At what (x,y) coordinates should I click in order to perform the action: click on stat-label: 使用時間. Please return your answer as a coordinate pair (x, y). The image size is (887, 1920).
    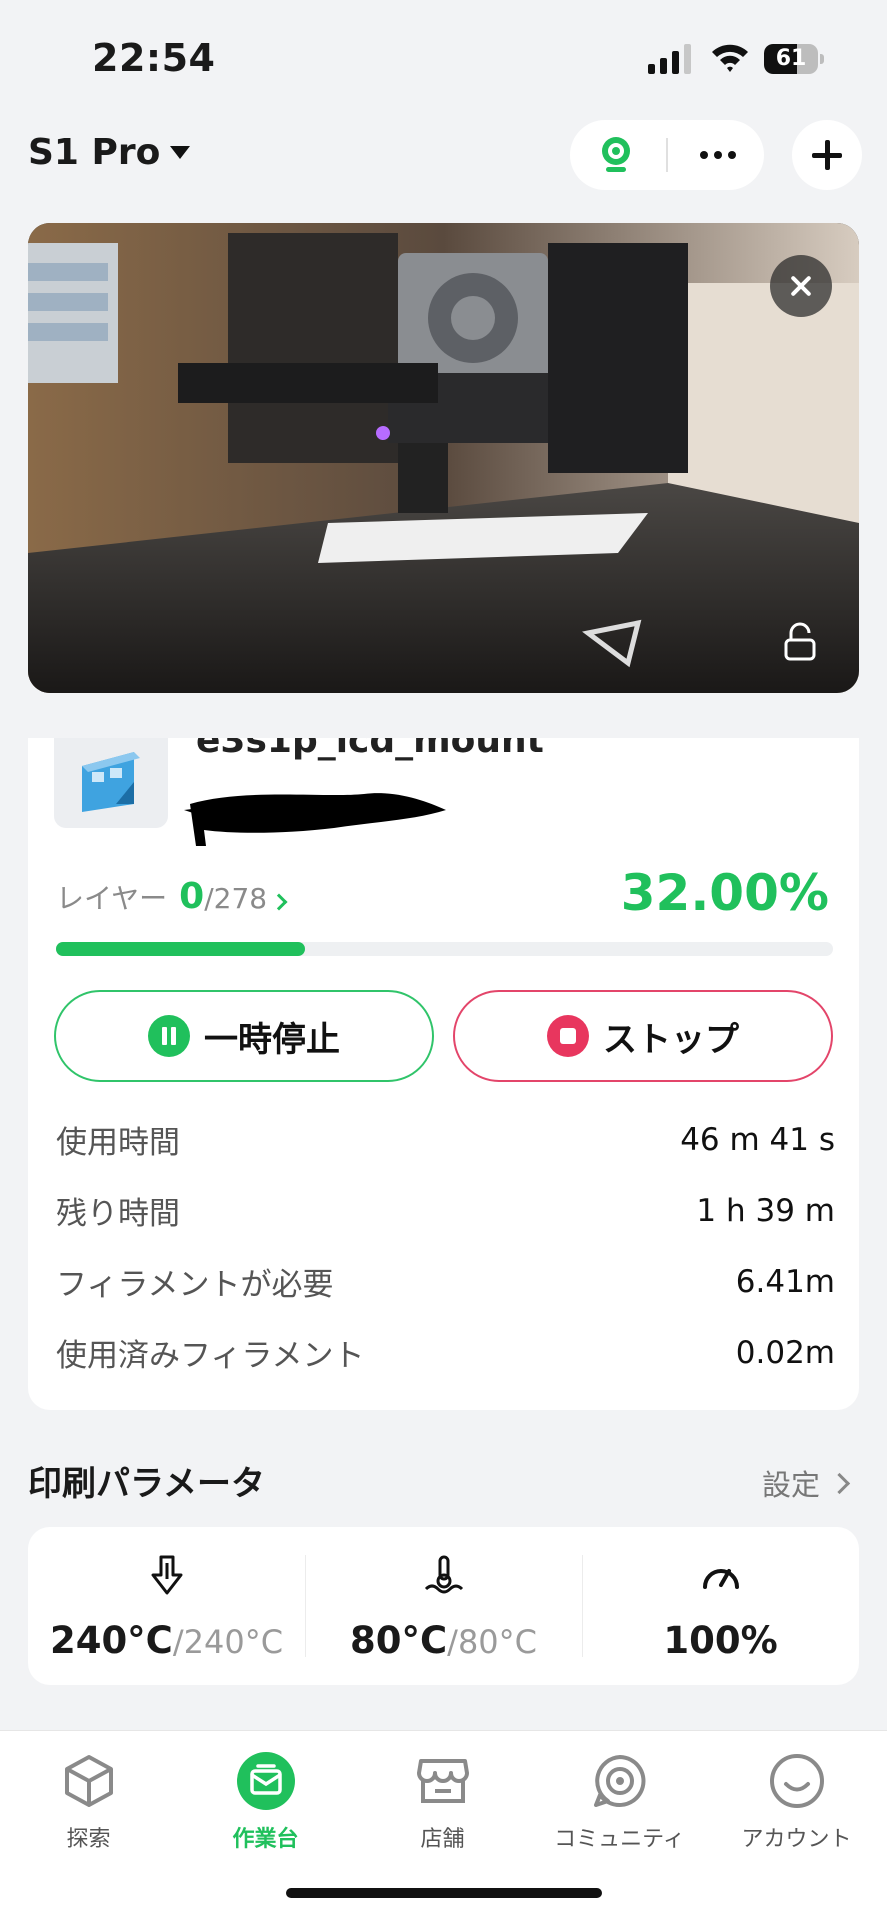
    Looking at the image, I should click on (118, 1143).